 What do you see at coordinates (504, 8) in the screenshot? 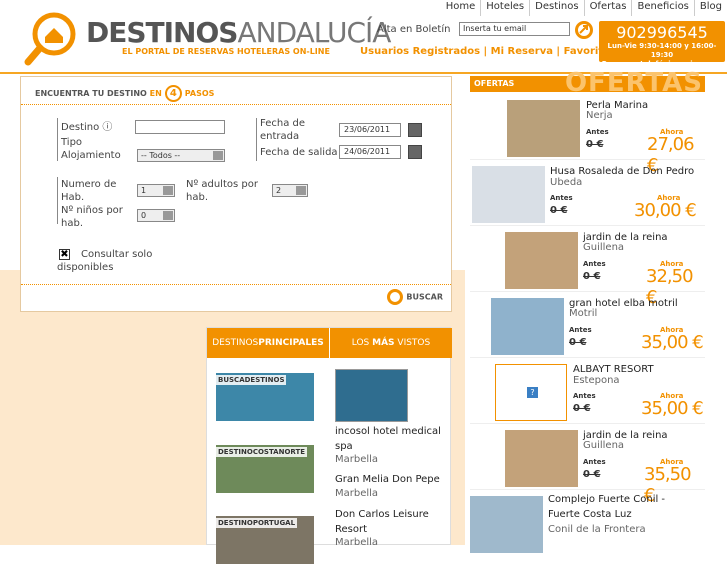
I see `nav-hoteles: Hoteles` at bounding box center [504, 8].